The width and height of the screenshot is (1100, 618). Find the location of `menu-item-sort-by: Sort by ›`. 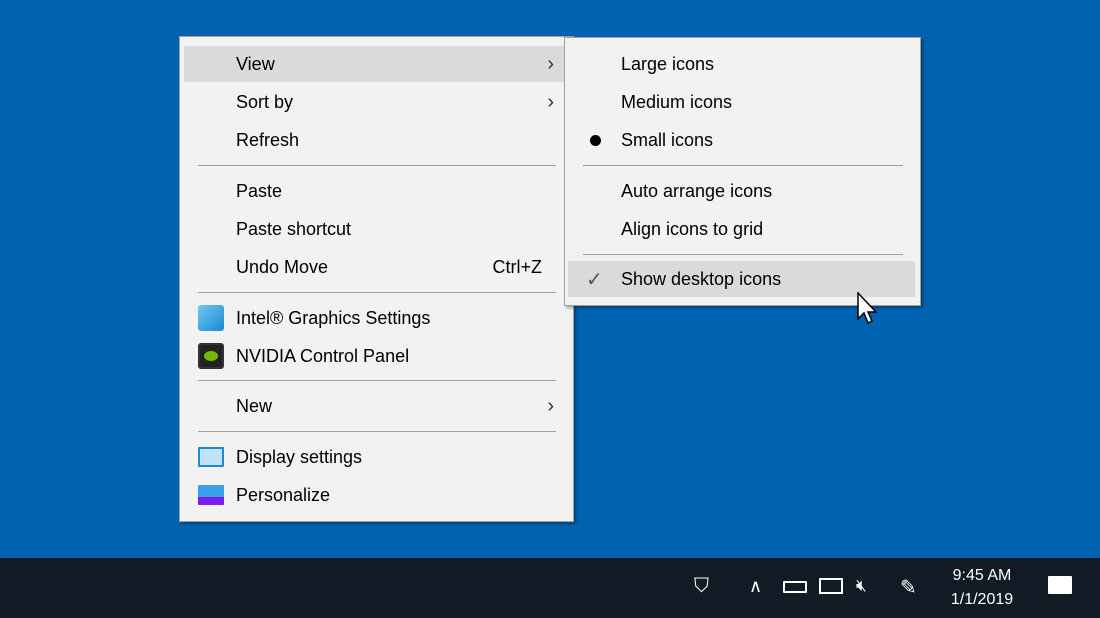

menu-item-sort-by: Sort by › is located at coordinates (374, 102).